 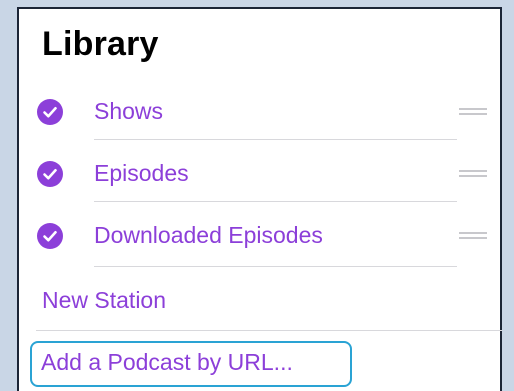 What do you see at coordinates (260, 112) in the screenshot?
I see `library-item-shows: Shows` at bounding box center [260, 112].